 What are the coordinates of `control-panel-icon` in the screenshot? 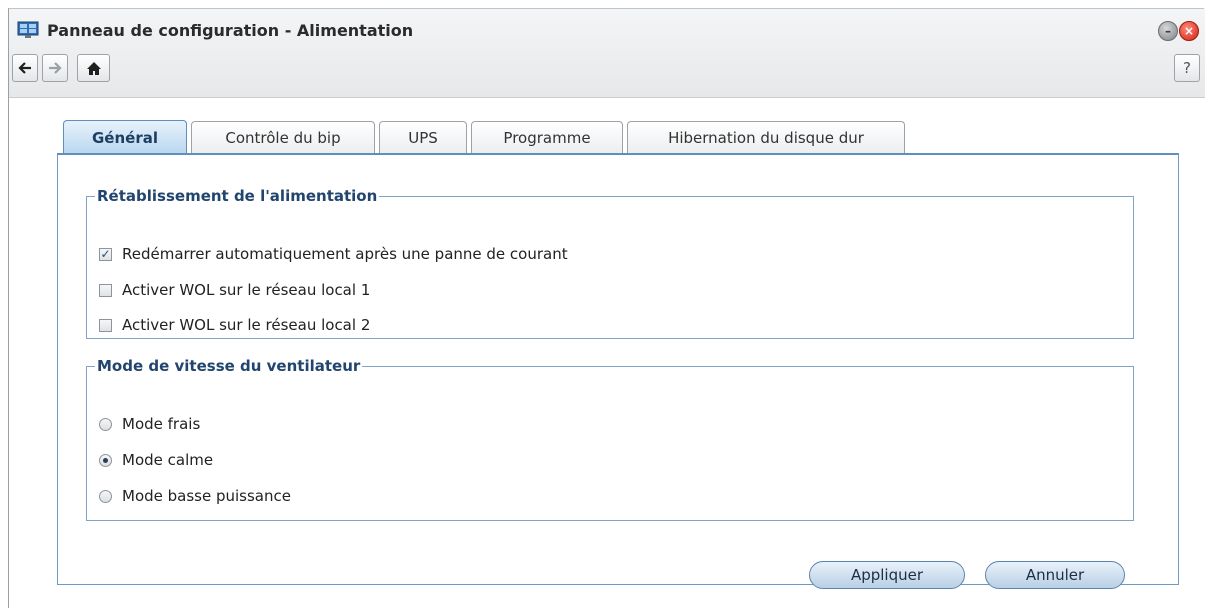 It's located at (28, 29).